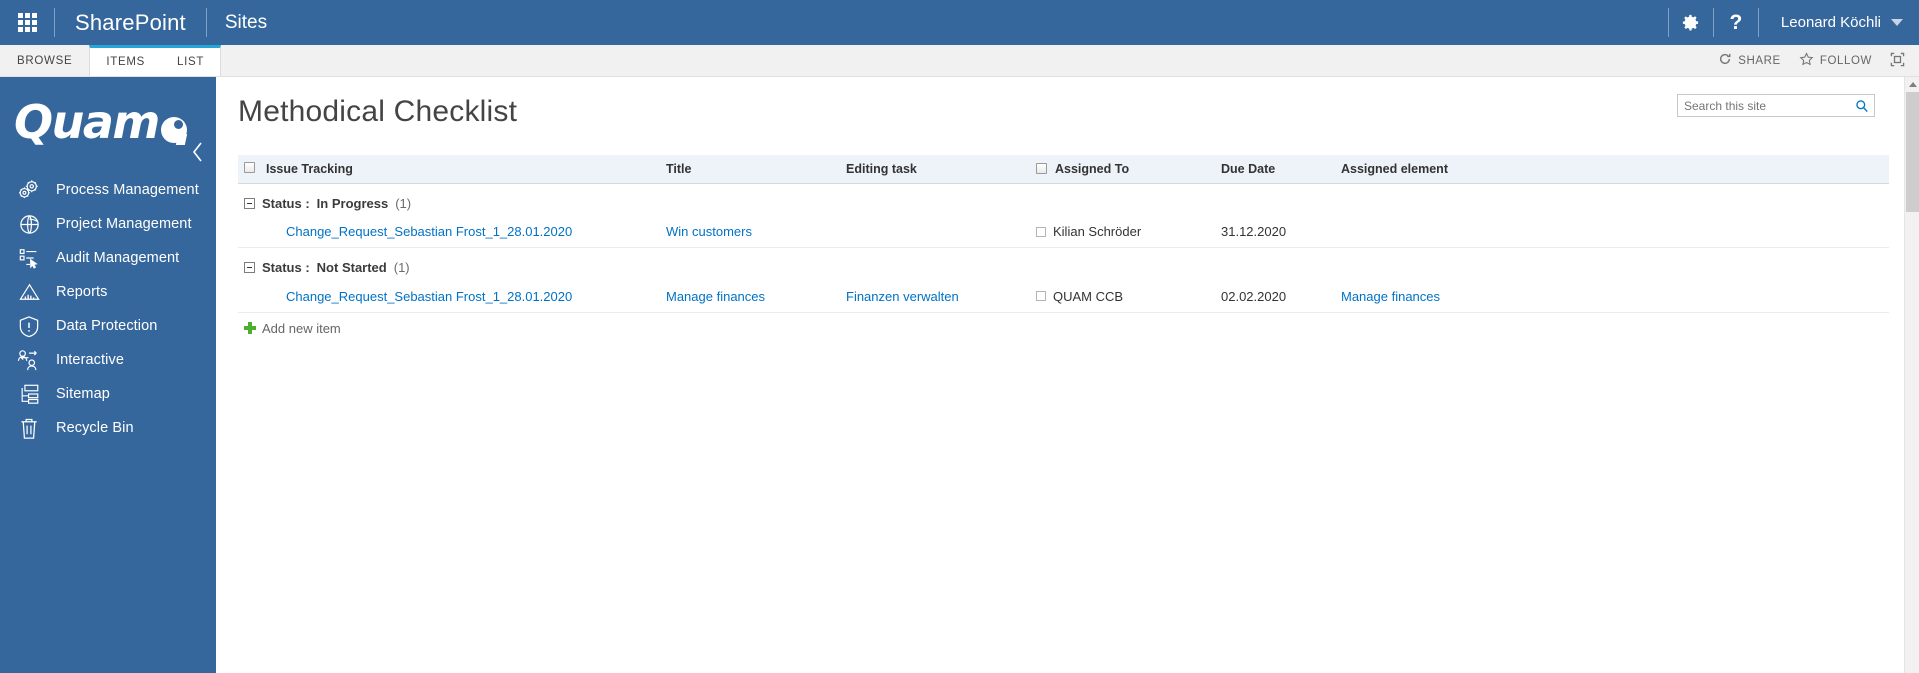  Describe the element at coordinates (301, 328) in the screenshot. I see `add-new-item-label: Add new item` at that location.